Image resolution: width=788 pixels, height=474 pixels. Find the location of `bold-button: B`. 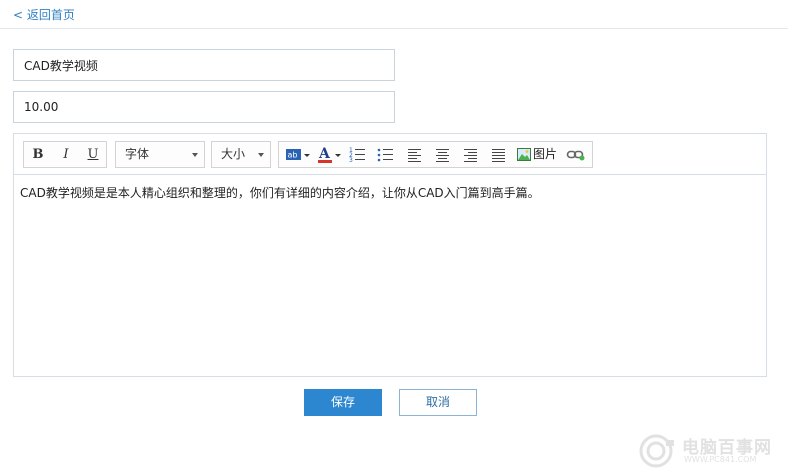

bold-button: B is located at coordinates (38, 154).